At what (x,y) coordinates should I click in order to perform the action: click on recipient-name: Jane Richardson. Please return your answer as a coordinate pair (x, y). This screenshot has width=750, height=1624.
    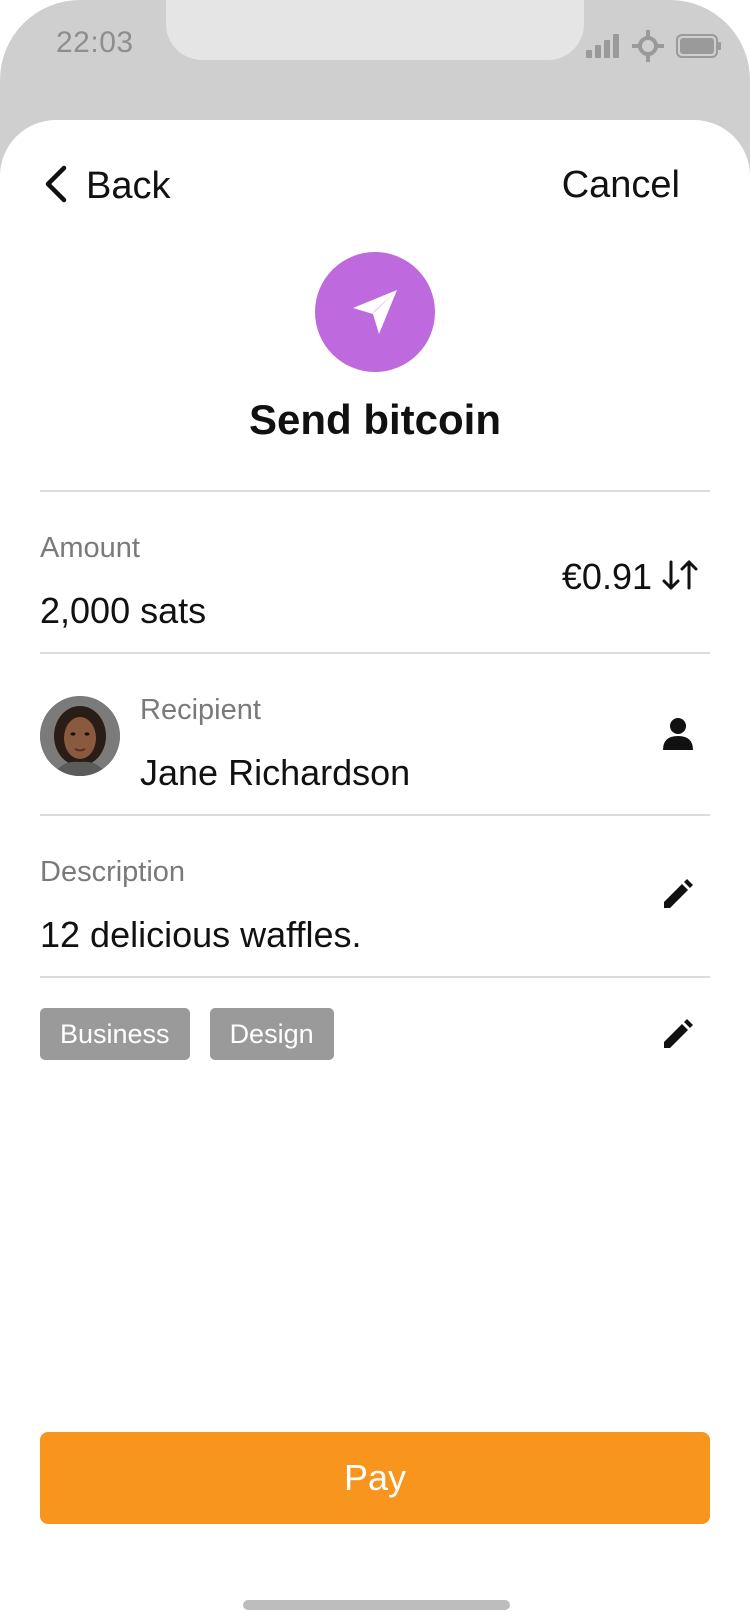
    Looking at the image, I should click on (275, 772).